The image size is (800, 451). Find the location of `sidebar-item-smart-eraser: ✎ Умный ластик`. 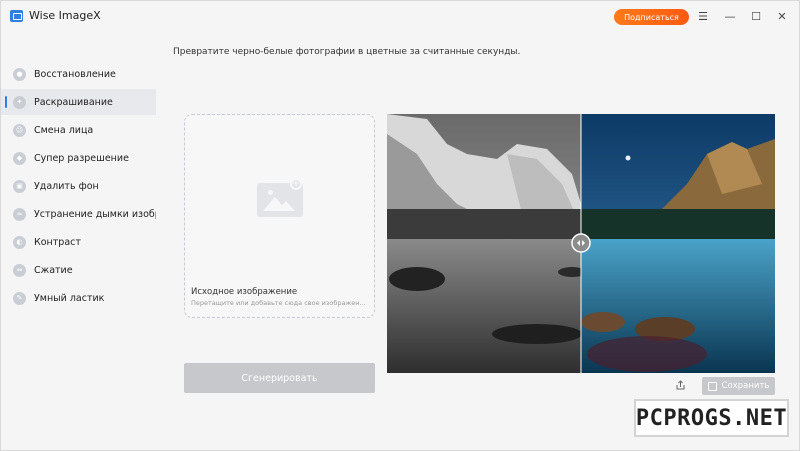

sidebar-item-smart-eraser: ✎ Умный ластик is located at coordinates (78, 298).